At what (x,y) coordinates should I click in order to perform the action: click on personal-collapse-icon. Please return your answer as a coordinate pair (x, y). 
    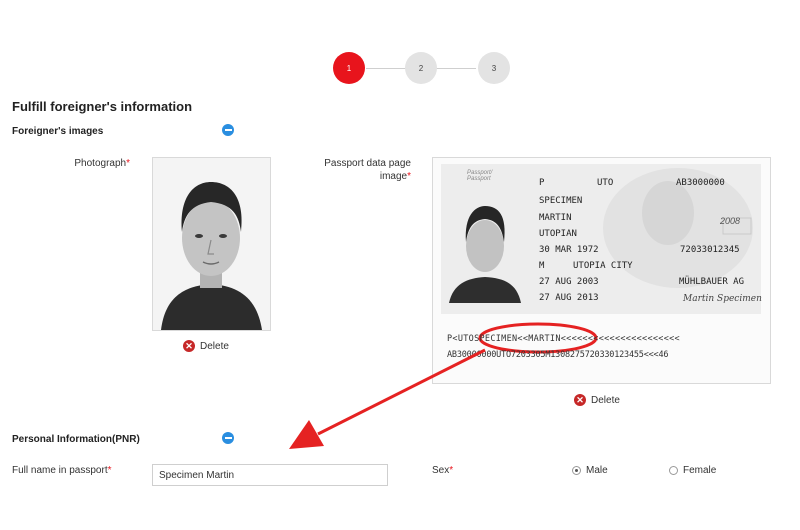
    Looking at the image, I should click on (228, 438).